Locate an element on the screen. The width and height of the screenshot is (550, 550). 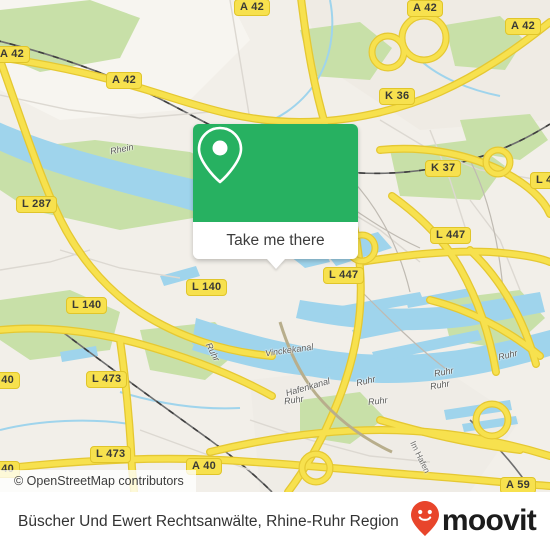
road-shield: K 36 is located at coordinates (397, 96).